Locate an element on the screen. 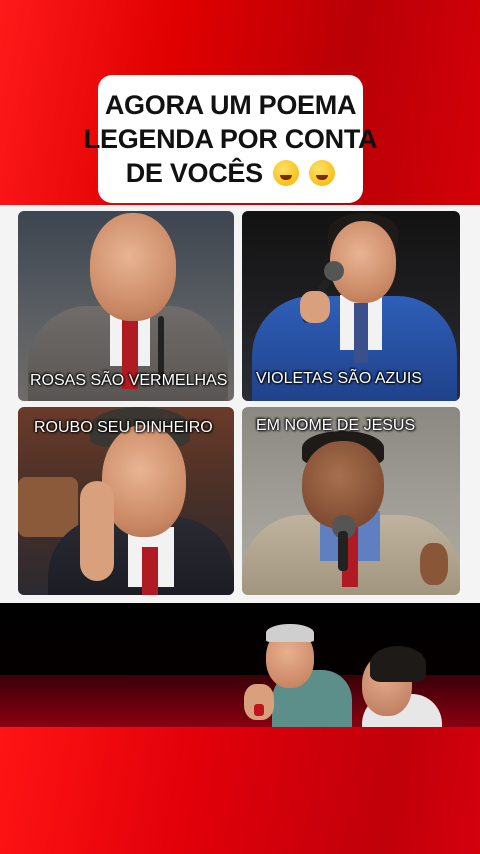 The width and height of the screenshot is (480, 854). raised-finger-hand is located at coordinates (97, 531).